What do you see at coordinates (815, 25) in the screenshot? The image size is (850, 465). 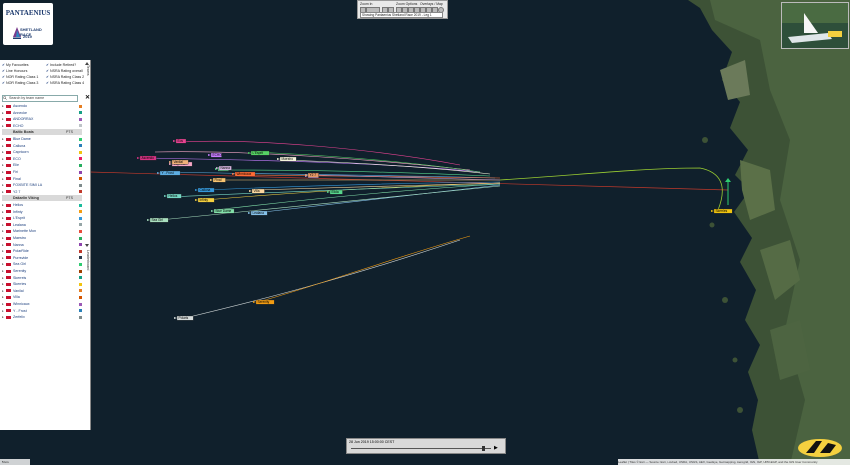 I see `sponsor-preview` at bounding box center [815, 25].